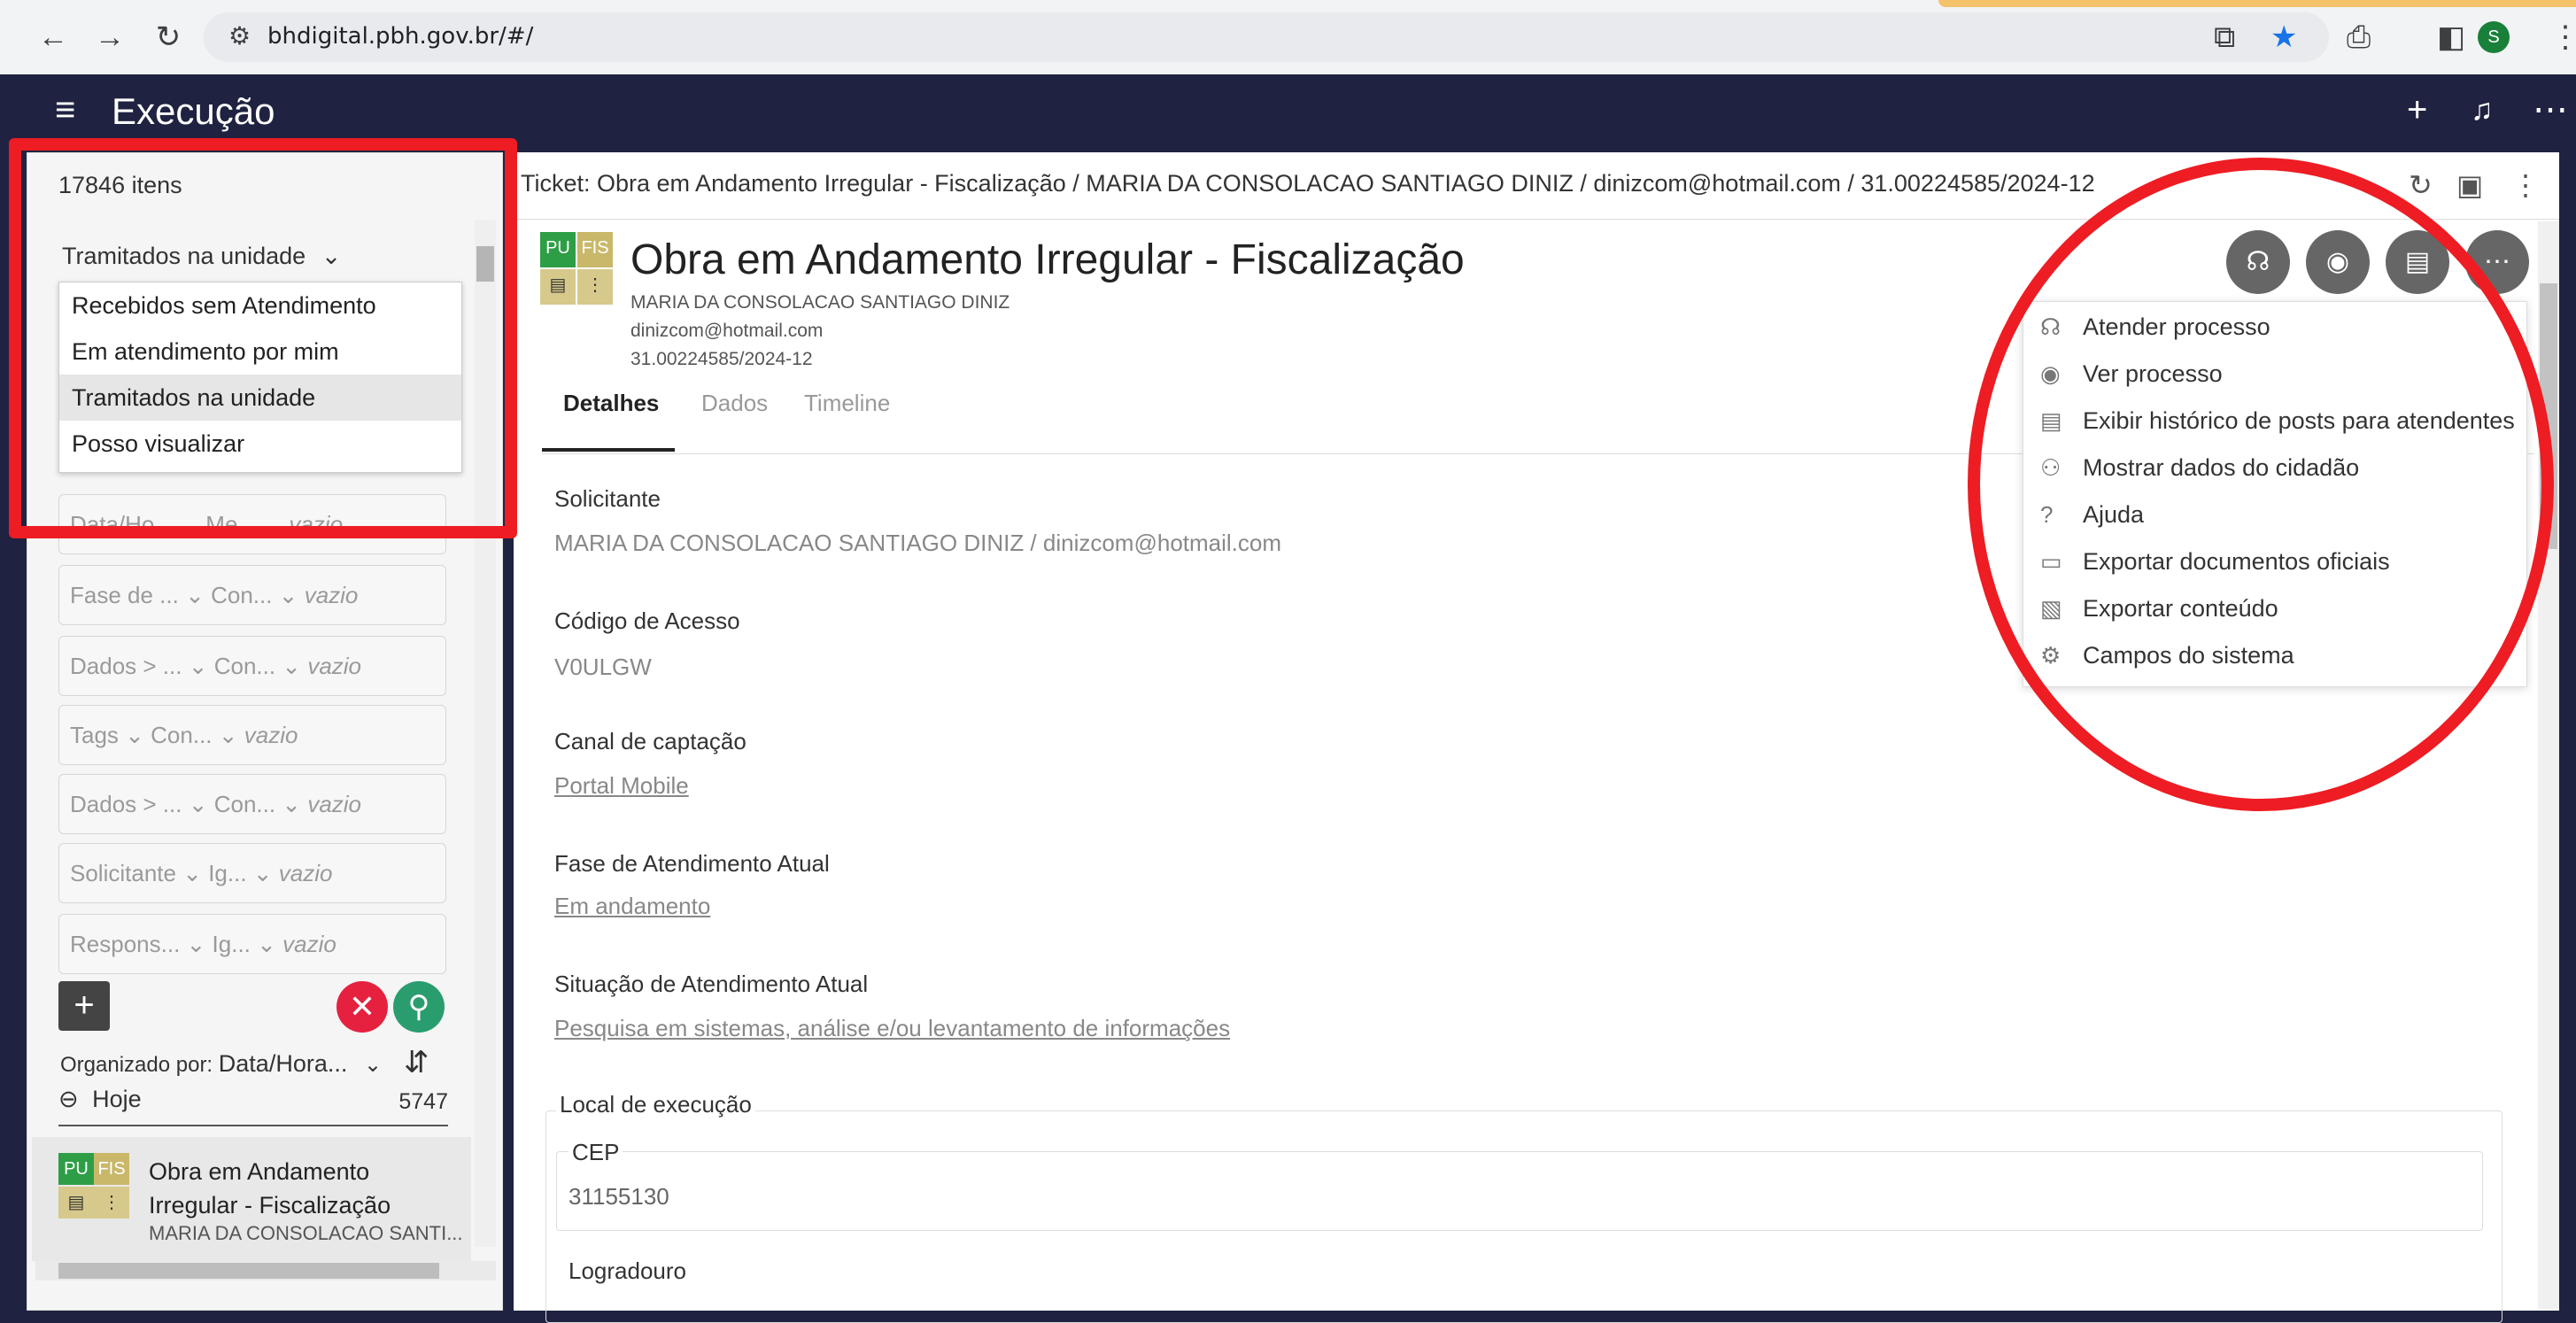 Image resolution: width=2576 pixels, height=1323 pixels. What do you see at coordinates (239, 35) in the screenshot?
I see `site-settings-icon: ⚙` at bounding box center [239, 35].